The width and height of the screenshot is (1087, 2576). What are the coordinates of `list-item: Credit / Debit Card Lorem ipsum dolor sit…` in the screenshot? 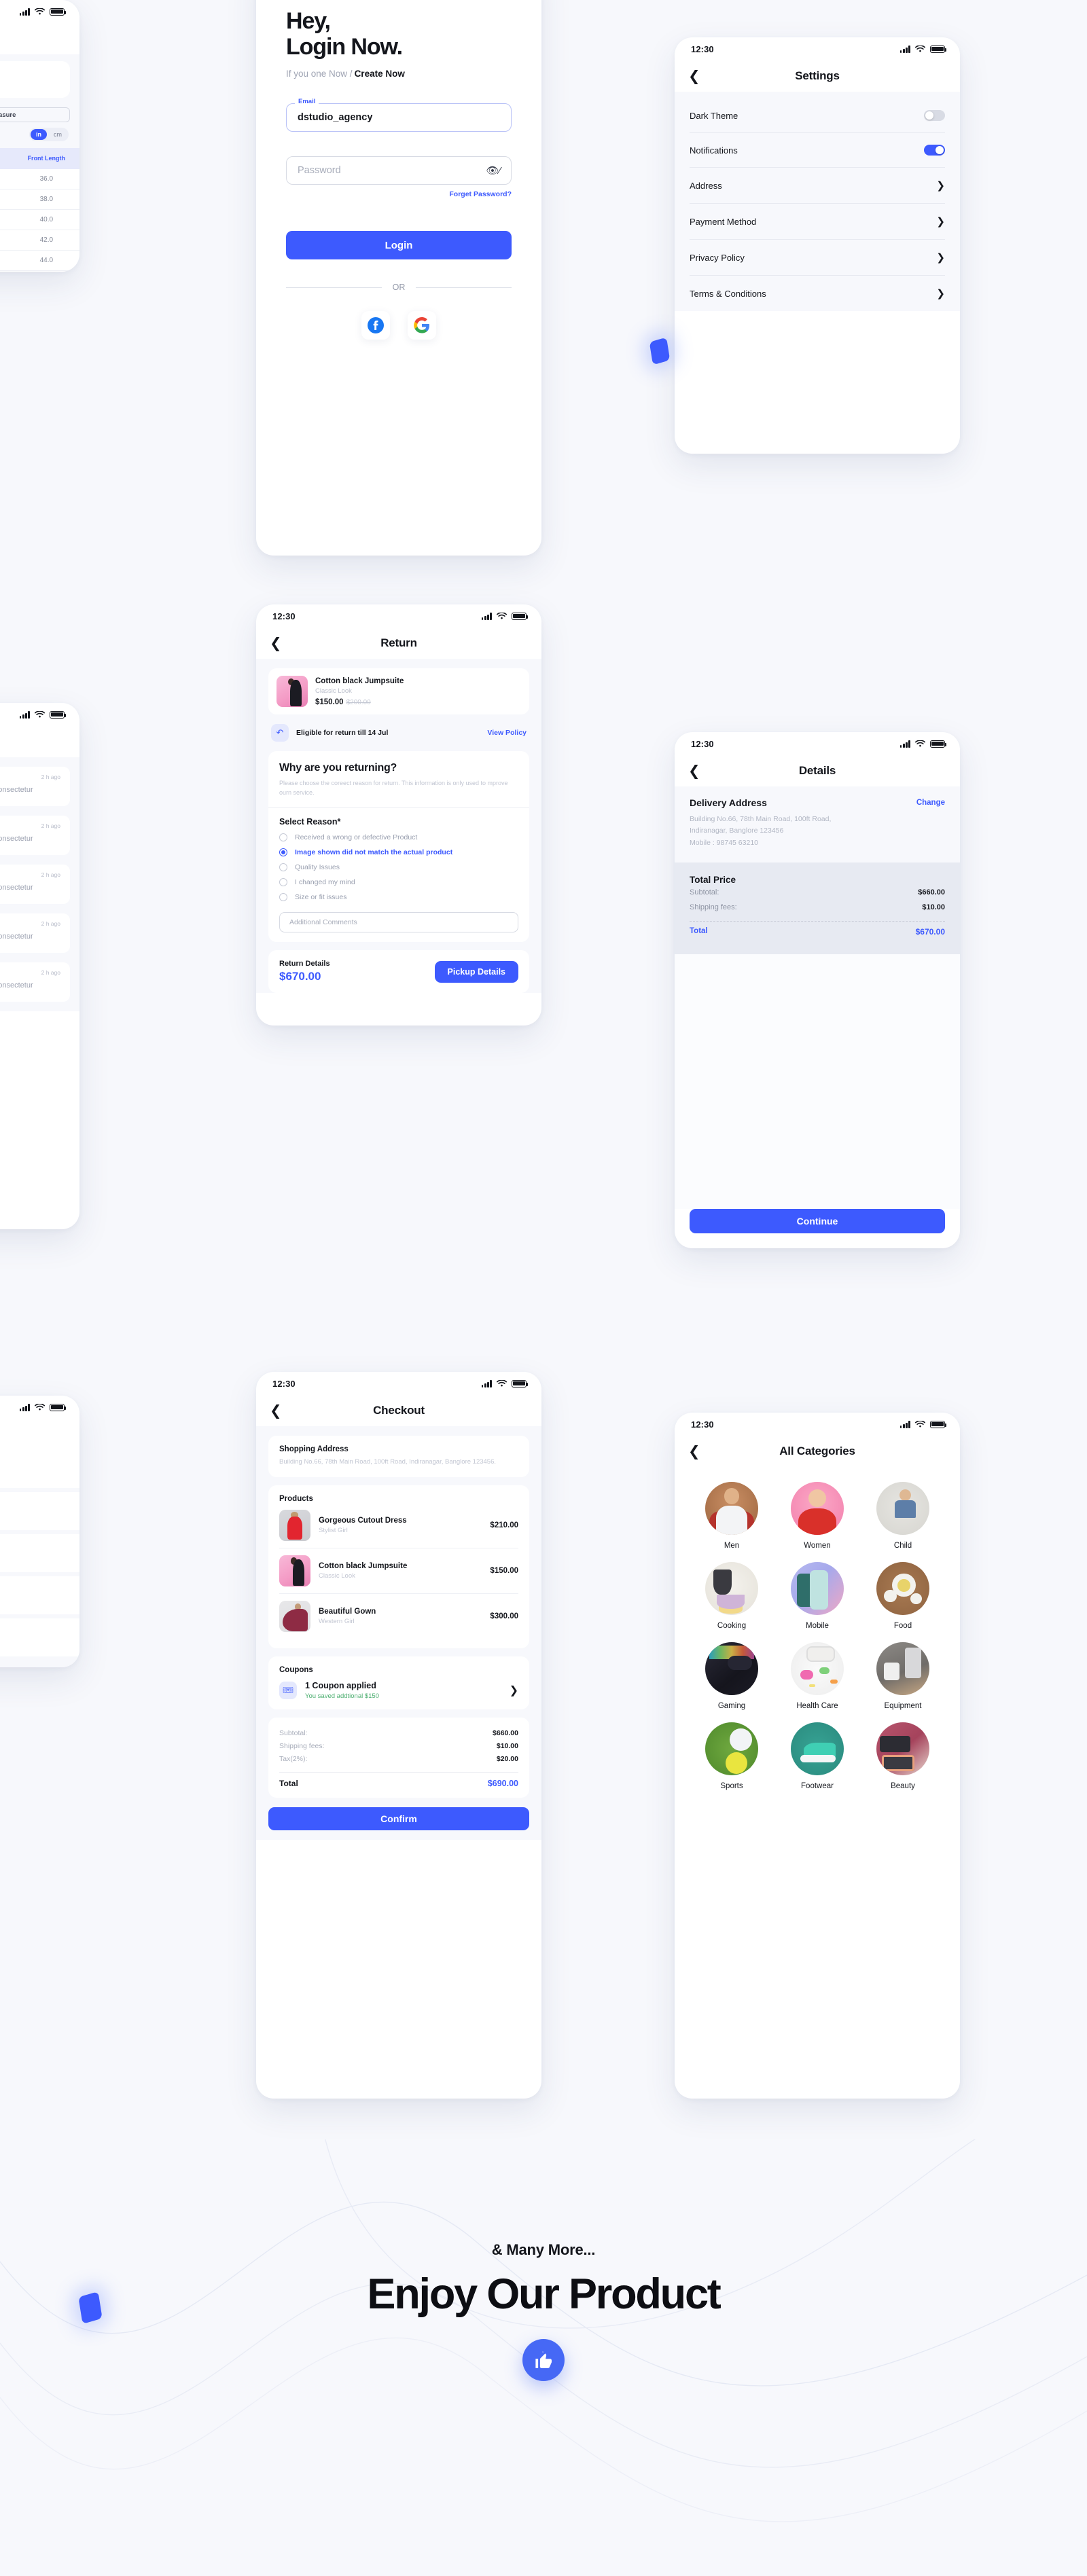 It's located at (39, 1469).